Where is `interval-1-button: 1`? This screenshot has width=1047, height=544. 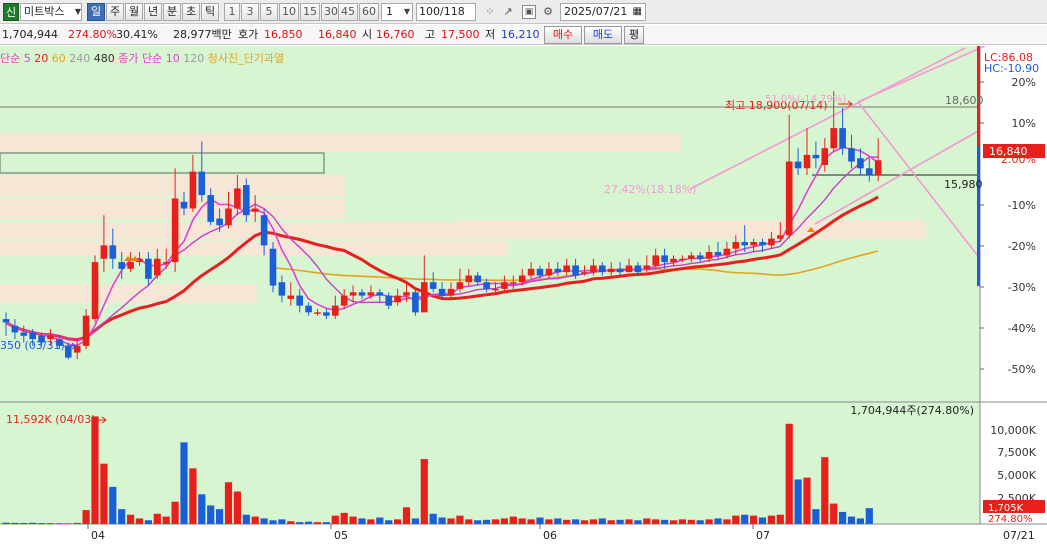 interval-1-button: 1 is located at coordinates (232, 12).